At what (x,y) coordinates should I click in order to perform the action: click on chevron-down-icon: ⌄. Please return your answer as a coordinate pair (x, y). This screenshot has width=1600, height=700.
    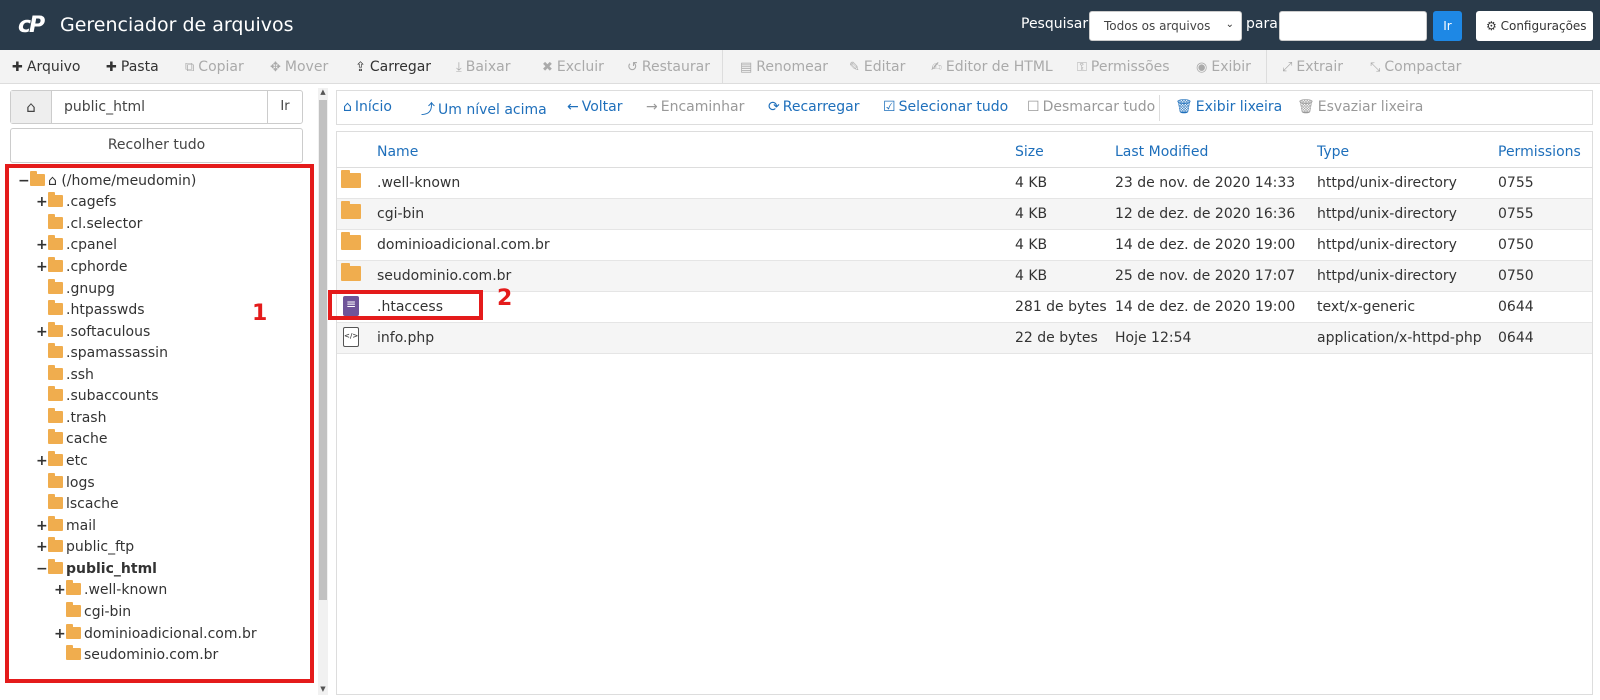
    Looking at the image, I should click on (1229, 24).